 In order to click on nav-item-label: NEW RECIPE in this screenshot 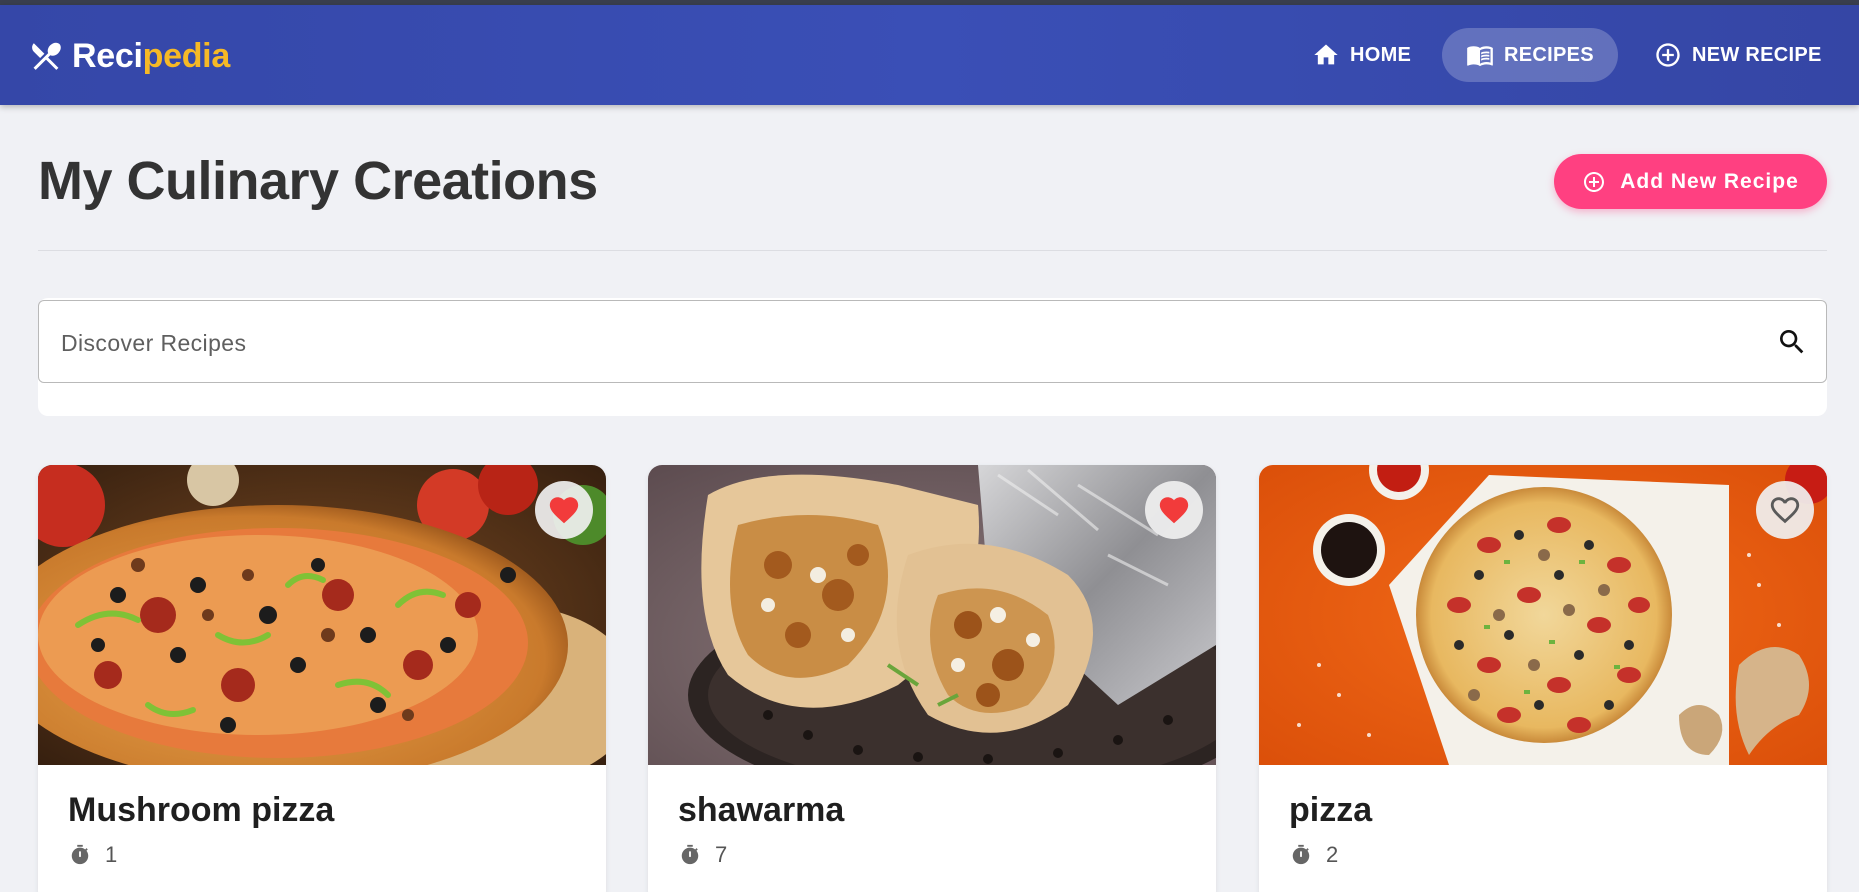, I will do `click(1757, 54)`.